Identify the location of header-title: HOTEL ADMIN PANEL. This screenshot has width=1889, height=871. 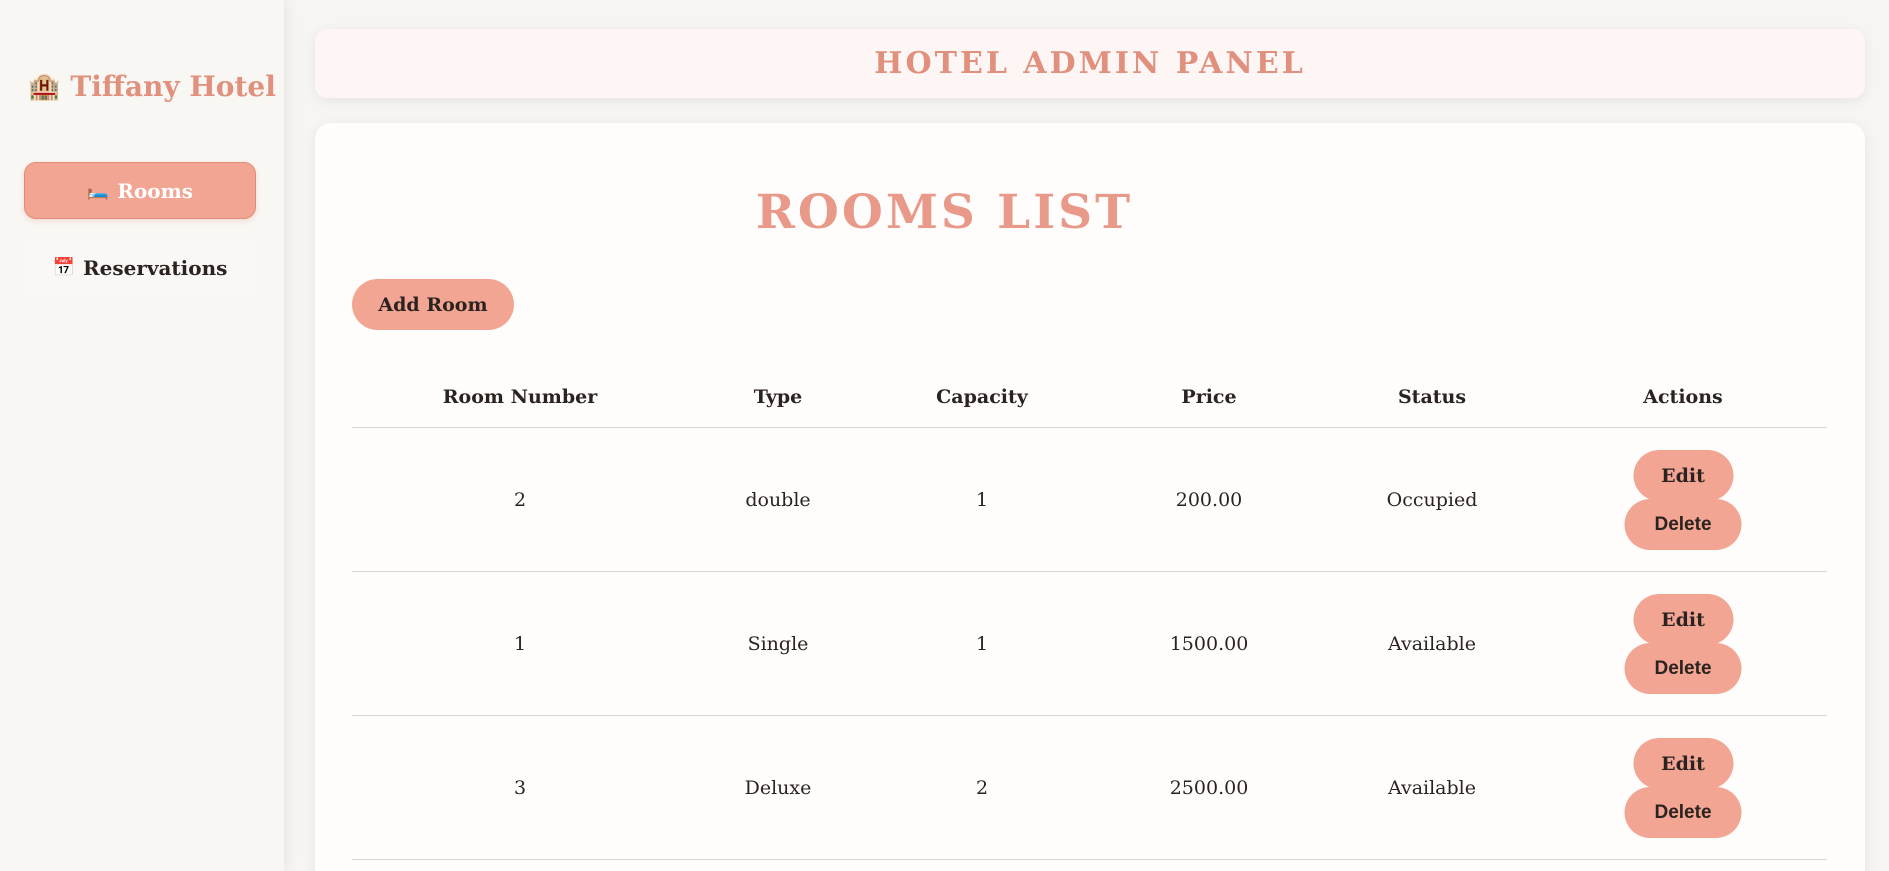
(1090, 63).